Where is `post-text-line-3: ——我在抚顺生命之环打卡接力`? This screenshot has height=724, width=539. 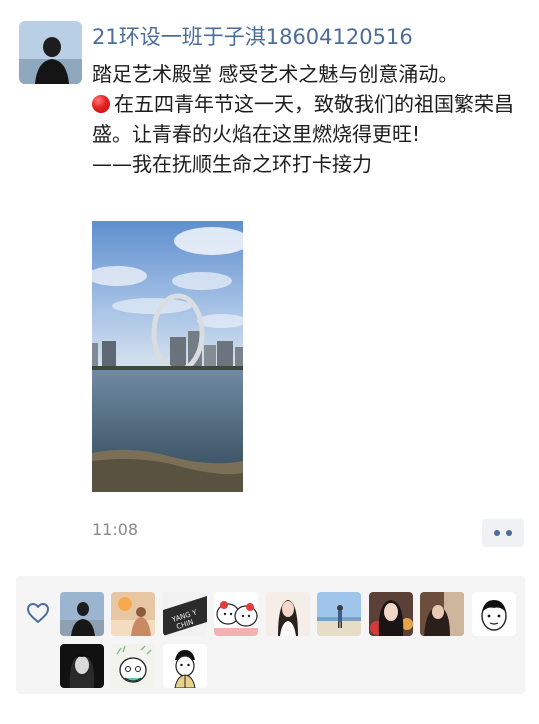
post-text-line-3: ——我在抚顺生命之环打卡接力 is located at coordinates (232, 164).